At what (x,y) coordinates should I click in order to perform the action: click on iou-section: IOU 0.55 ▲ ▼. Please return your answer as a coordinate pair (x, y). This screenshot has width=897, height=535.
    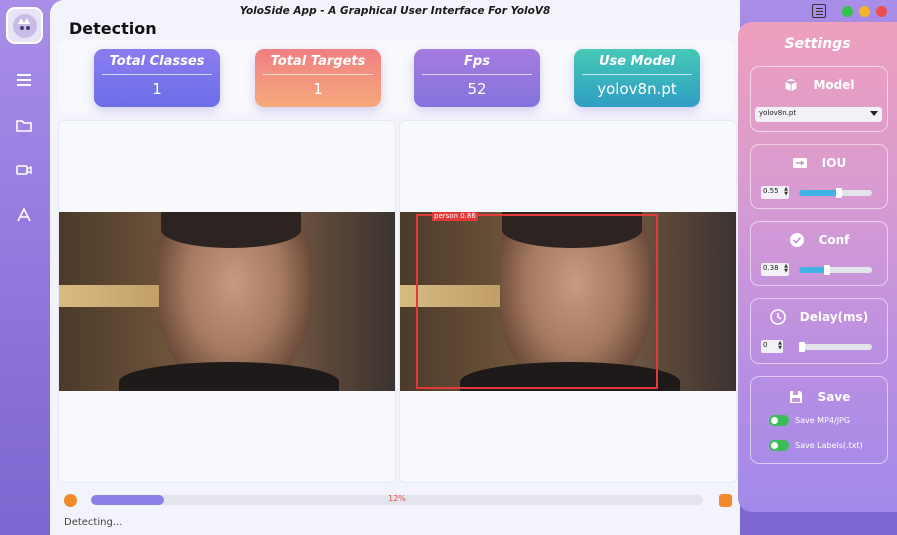
    Looking at the image, I should click on (819, 176).